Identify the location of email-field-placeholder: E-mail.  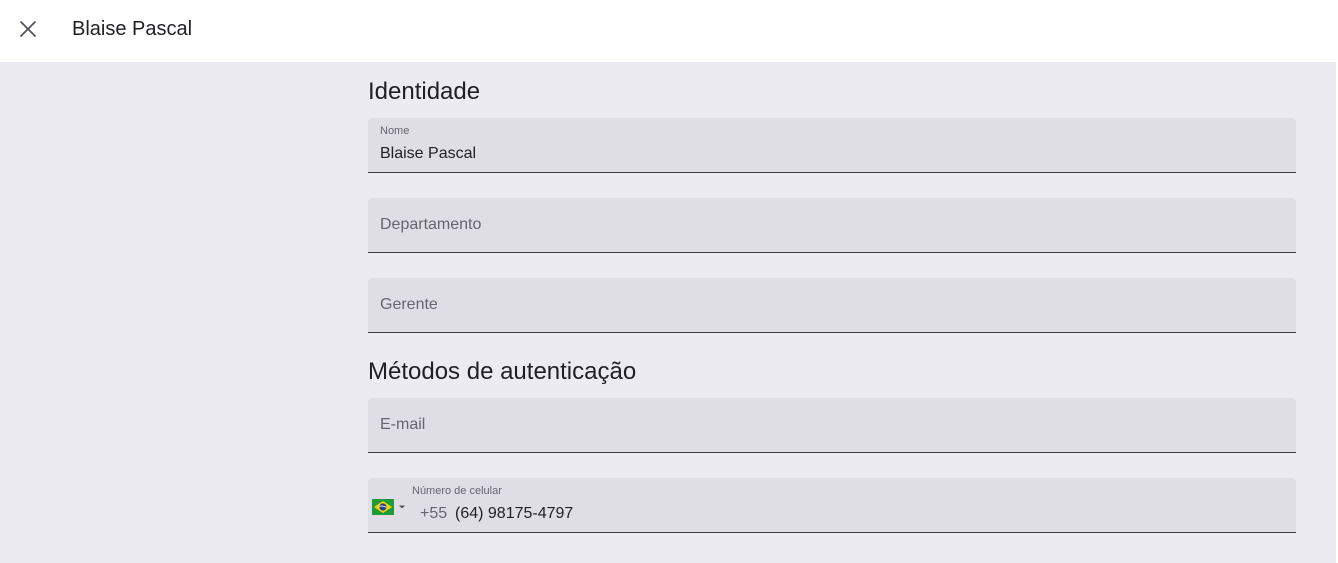
(403, 424).